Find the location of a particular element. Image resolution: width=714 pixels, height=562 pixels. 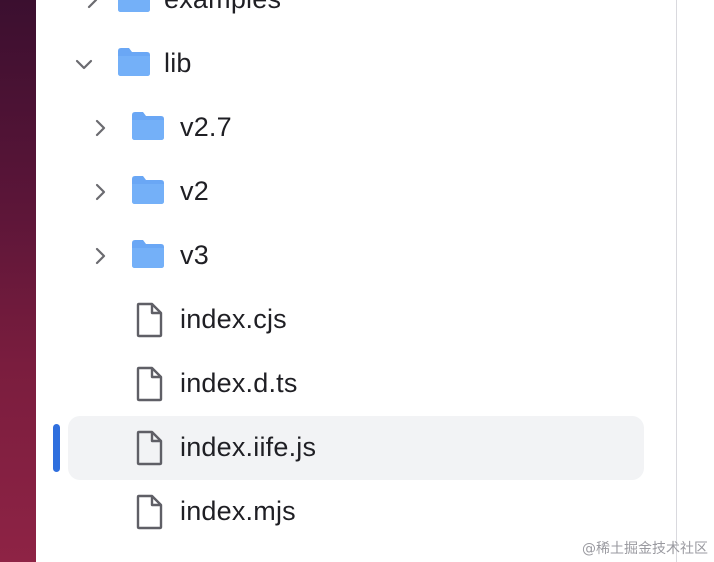

tree-item-label: examples is located at coordinates (222, 8).